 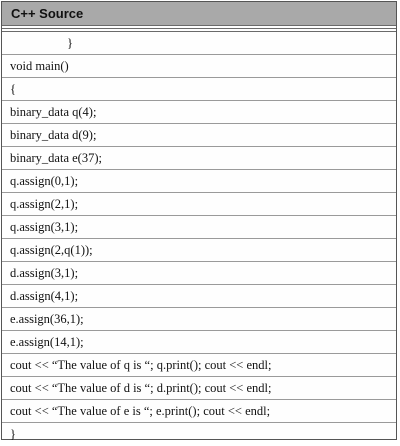 I want to click on code-line: q.assign(2,q(1));, so click(x=199, y=250).